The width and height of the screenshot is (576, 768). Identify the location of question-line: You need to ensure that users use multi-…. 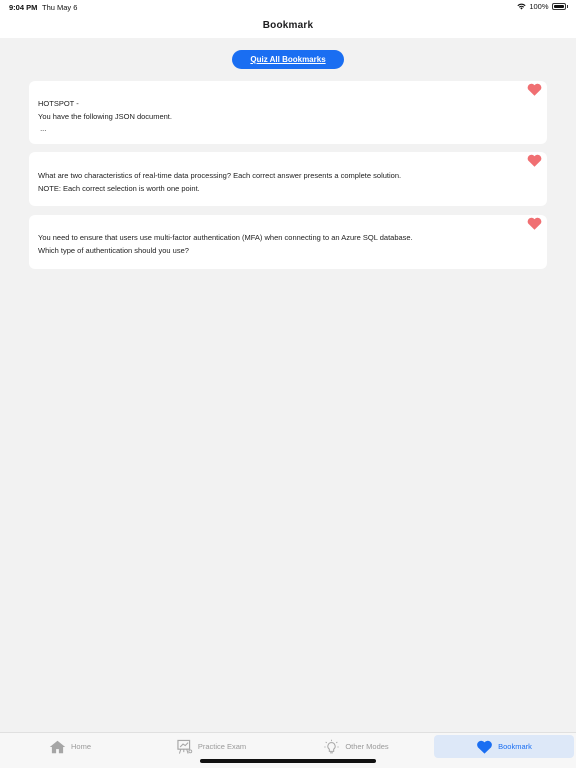
(225, 237).